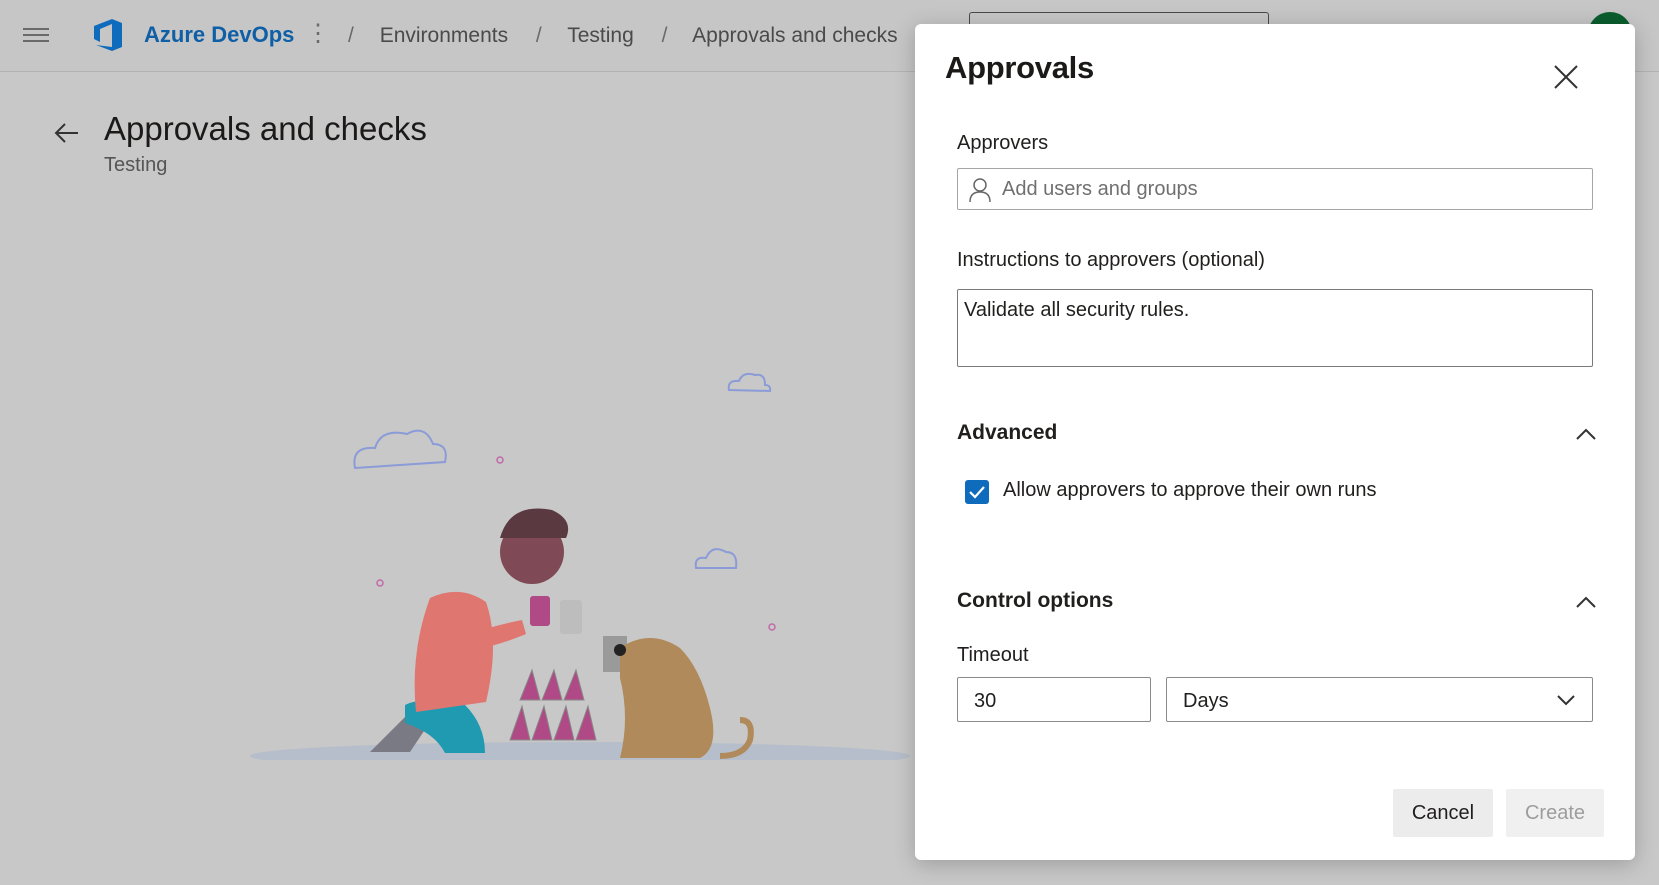  I want to click on breadcrumb-testing: Testing, so click(600, 35).